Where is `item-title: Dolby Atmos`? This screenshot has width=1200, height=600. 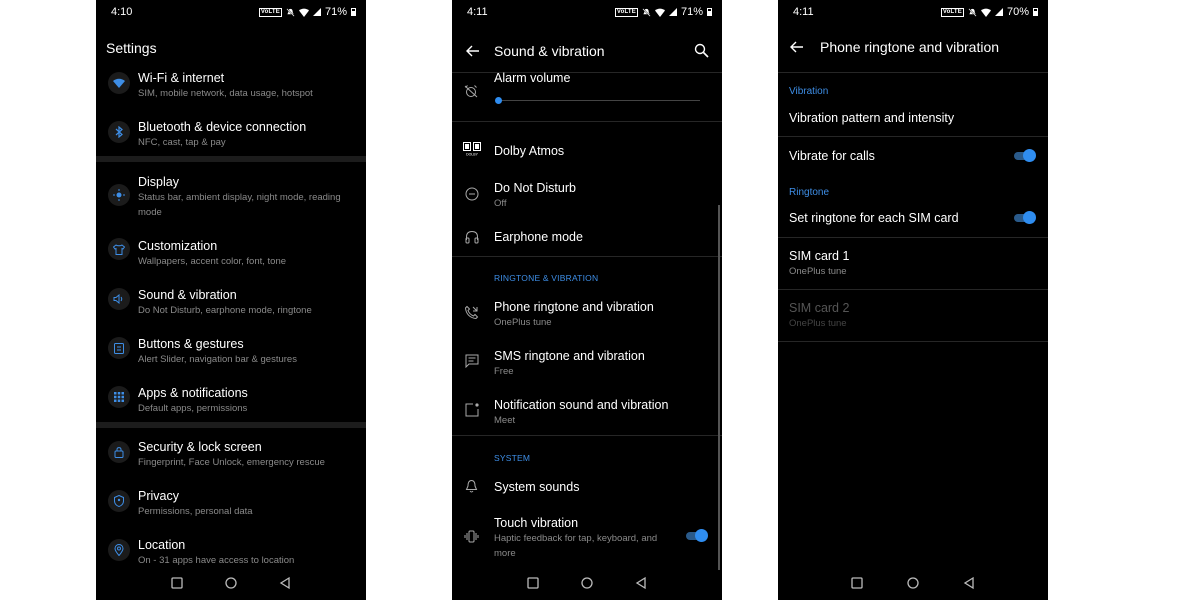 item-title: Dolby Atmos is located at coordinates (529, 151).